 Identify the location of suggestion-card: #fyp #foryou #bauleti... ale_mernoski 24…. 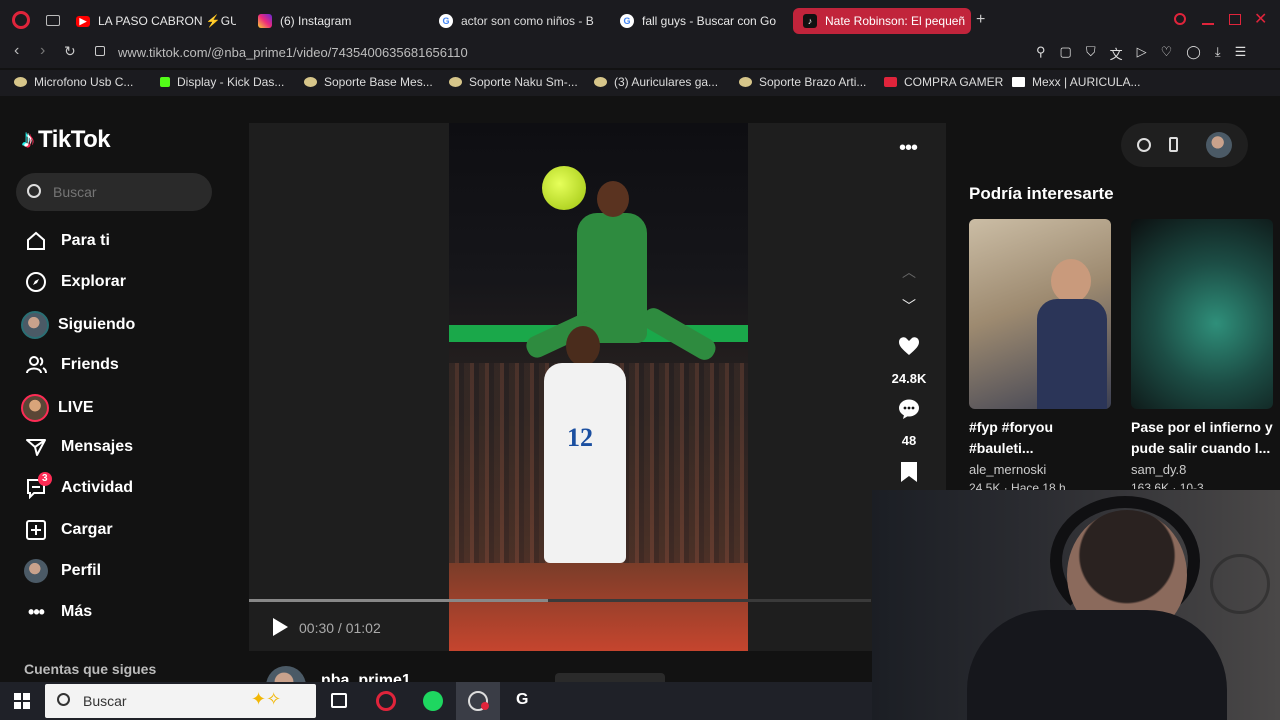
(1040, 357).